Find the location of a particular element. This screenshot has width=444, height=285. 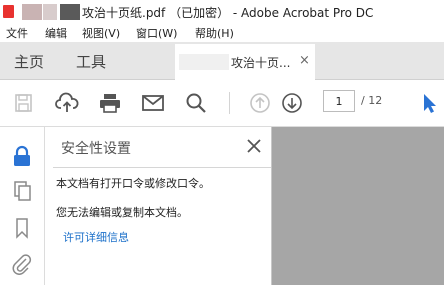

title-bar: 攻治十页纸.pdf （已加密） - Adobe Acrobat Pro DC is located at coordinates (222, 12).